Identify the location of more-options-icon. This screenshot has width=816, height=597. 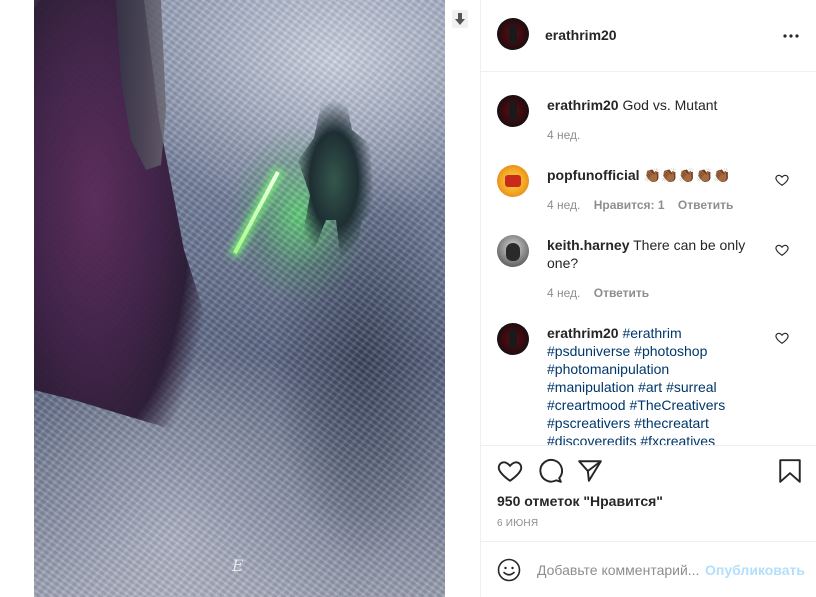
(791, 35).